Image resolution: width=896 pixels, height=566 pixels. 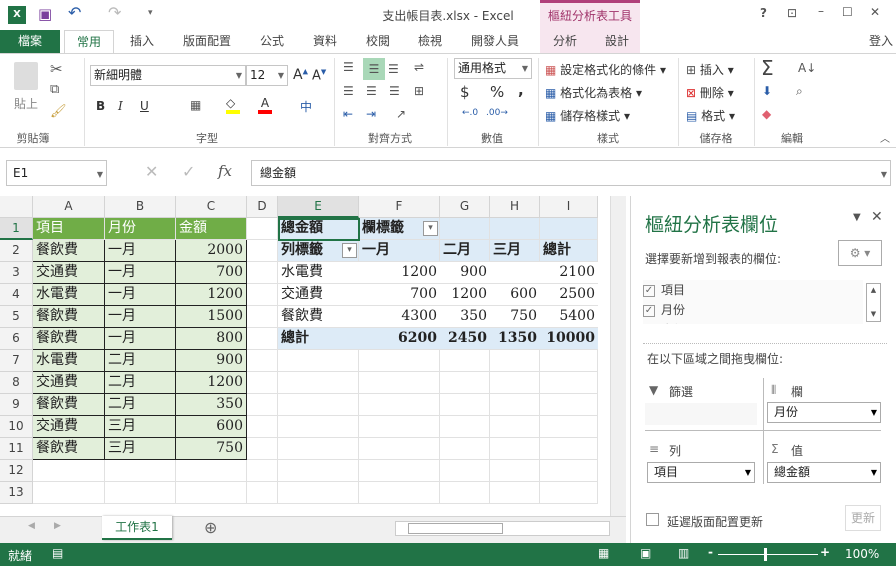 What do you see at coordinates (399, 207) in the screenshot?
I see `column-header-F: F` at bounding box center [399, 207].